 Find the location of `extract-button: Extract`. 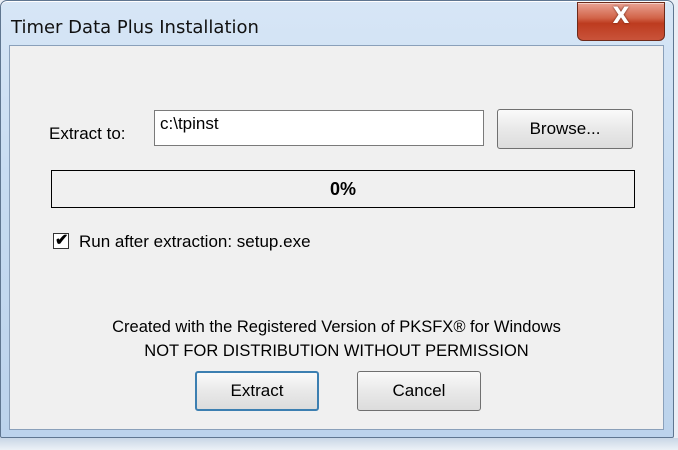

extract-button: Extract is located at coordinates (257, 391).